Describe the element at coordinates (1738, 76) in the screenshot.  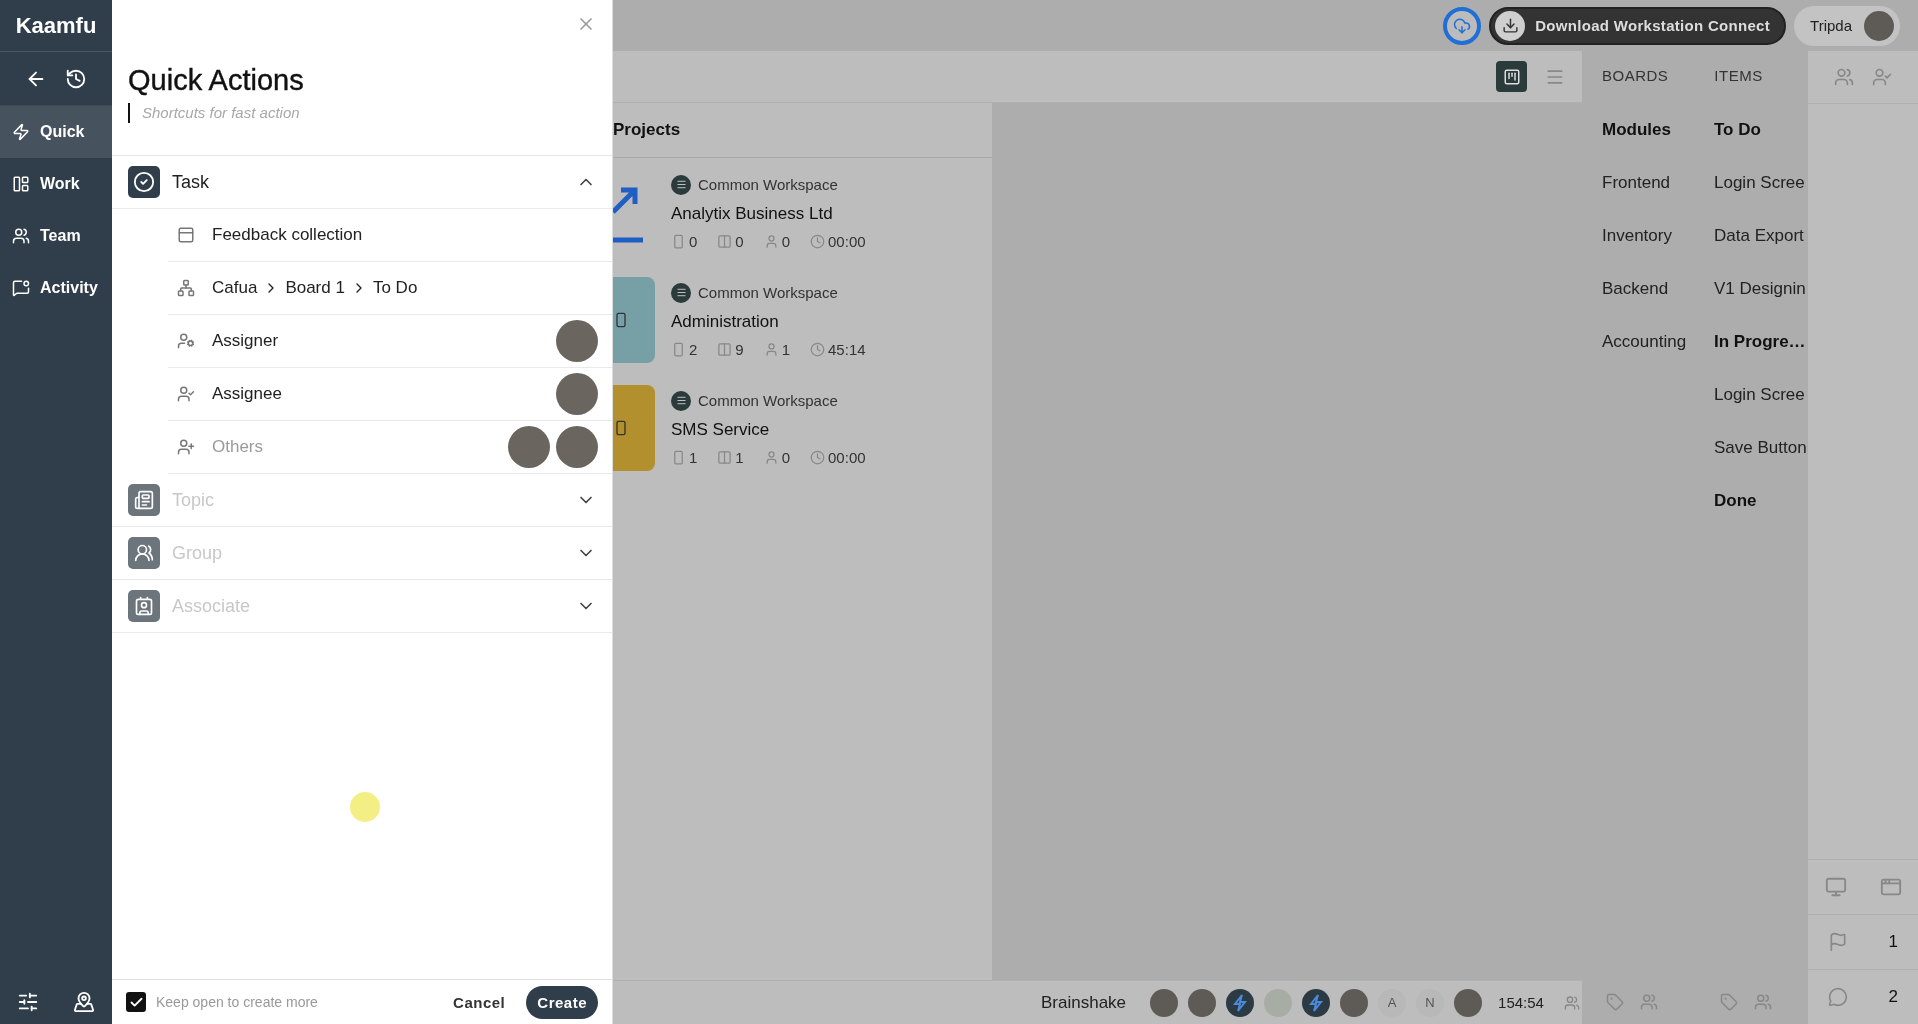
I see `tab: ITEMS` at that location.